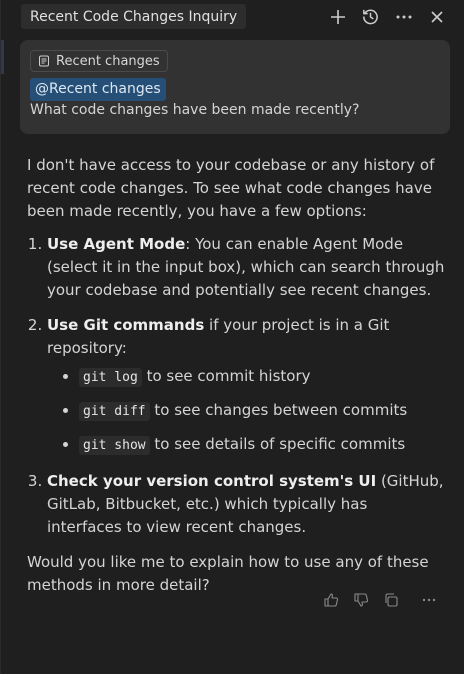 Image resolution: width=464 pixels, height=674 pixels. What do you see at coordinates (134, 16) in the screenshot?
I see `chat-title: Recent Code Changes Inquiry` at bounding box center [134, 16].